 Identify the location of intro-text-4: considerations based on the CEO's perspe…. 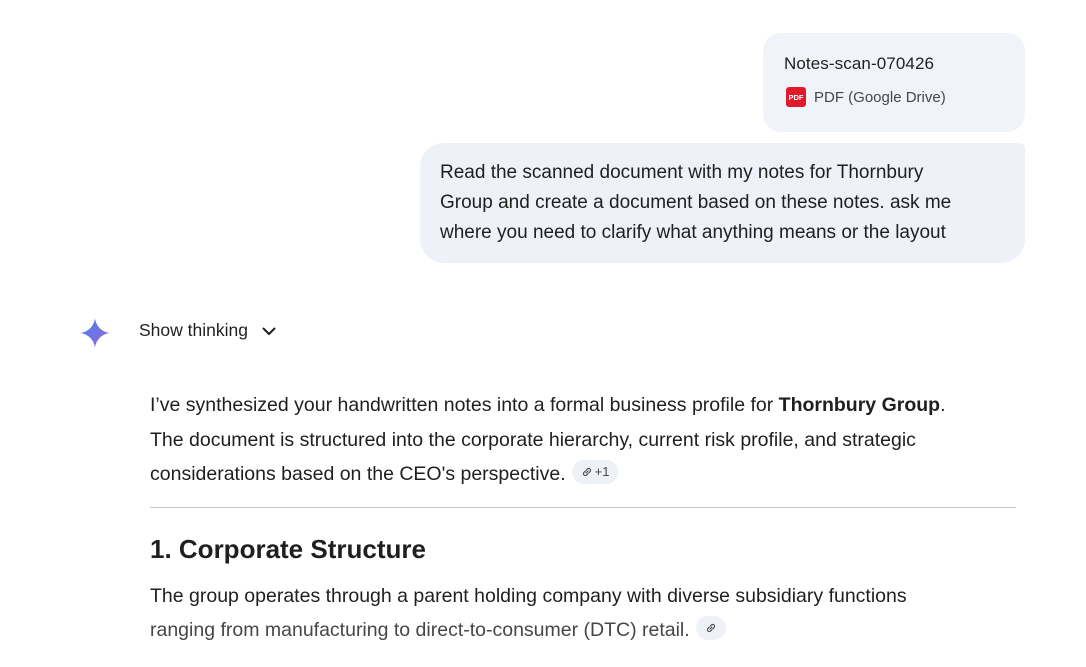
(358, 474).